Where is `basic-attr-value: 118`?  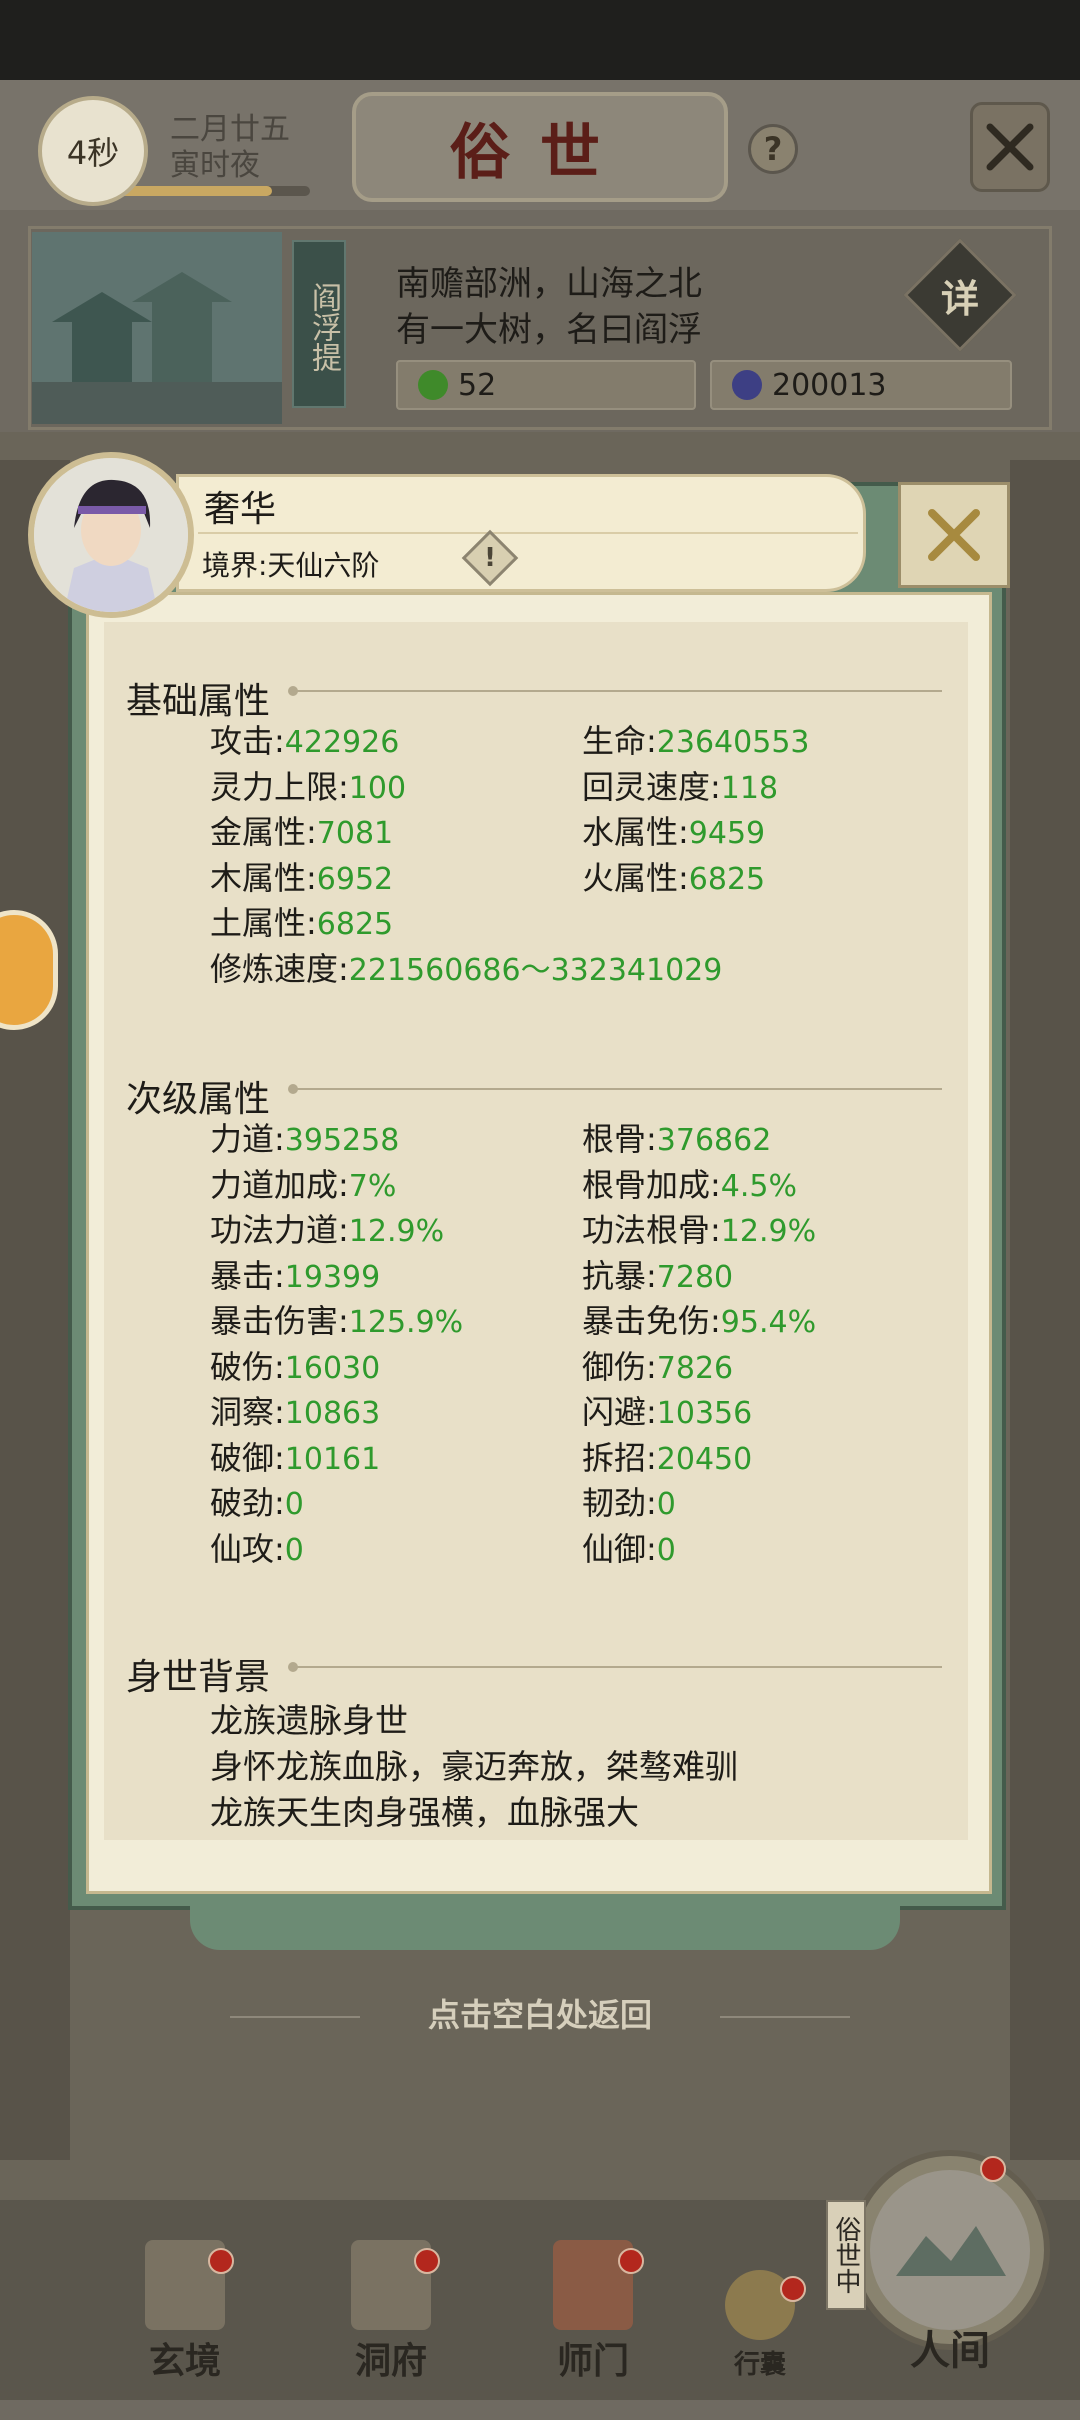 basic-attr-value: 118 is located at coordinates (749, 788).